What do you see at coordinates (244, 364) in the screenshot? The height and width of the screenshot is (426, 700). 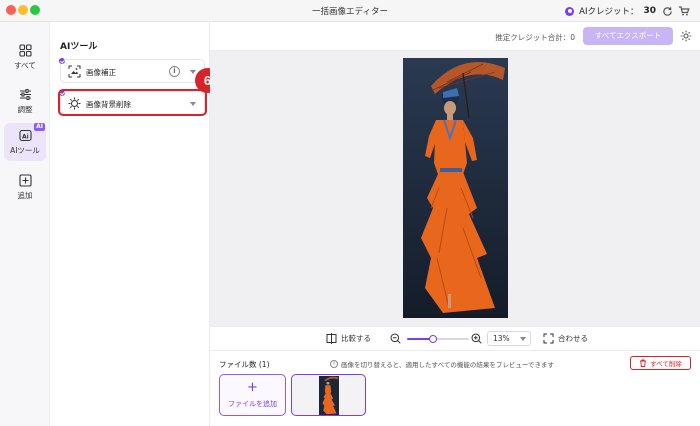 I see `file-count: ファイル数 (1)` at bounding box center [244, 364].